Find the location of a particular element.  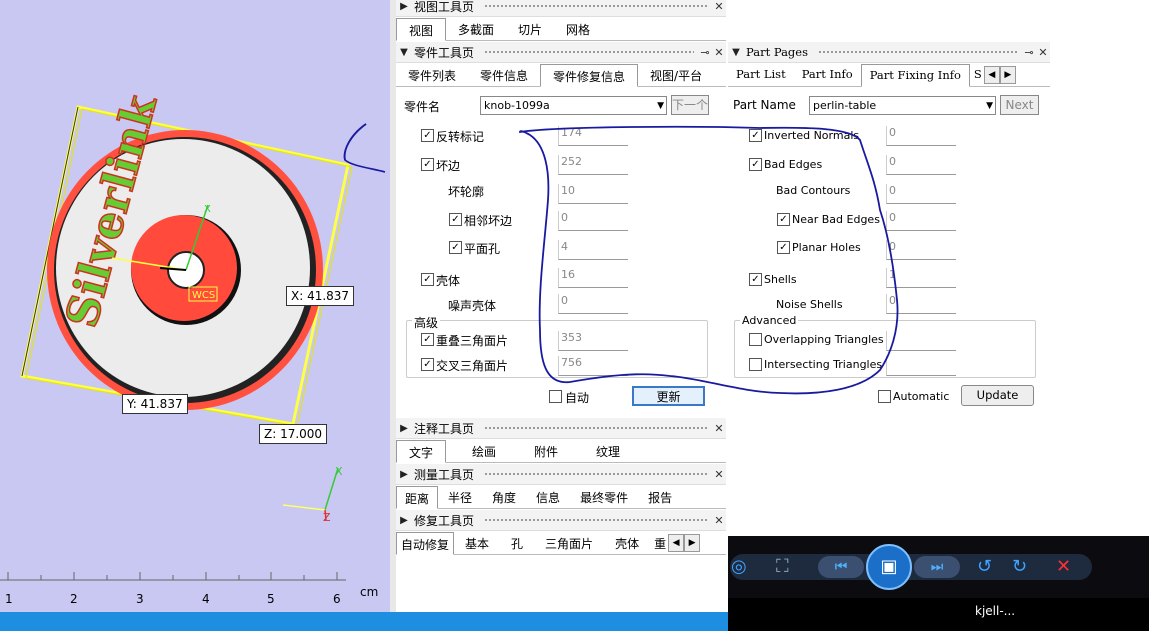

next-part-button: 下一个 is located at coordinates (690, 105).